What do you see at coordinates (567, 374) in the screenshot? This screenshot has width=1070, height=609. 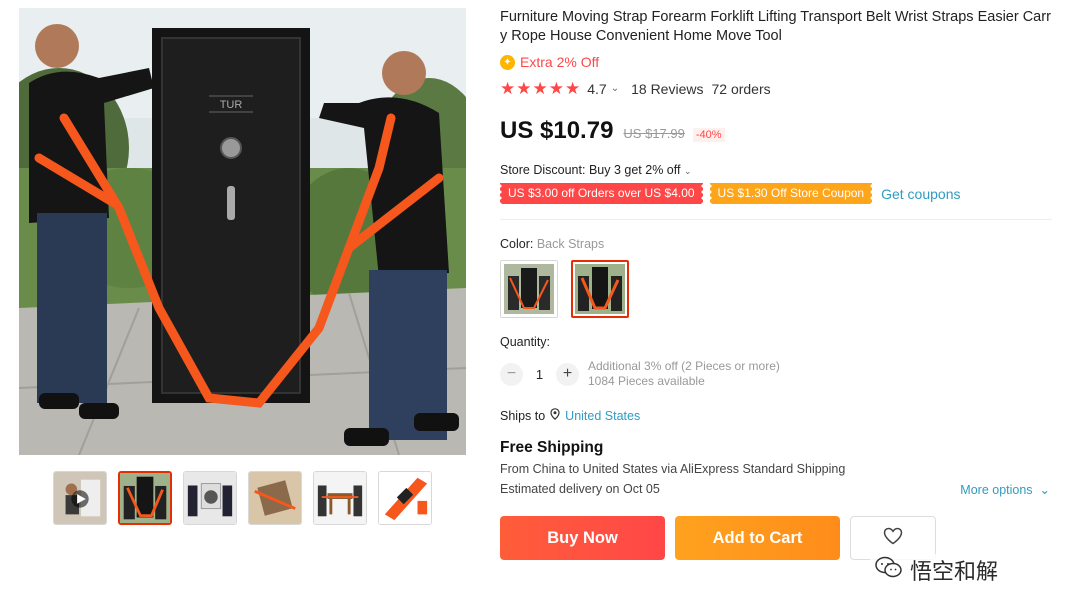 I see `quantity-plus-button: +` at bounding box center [567, 374].